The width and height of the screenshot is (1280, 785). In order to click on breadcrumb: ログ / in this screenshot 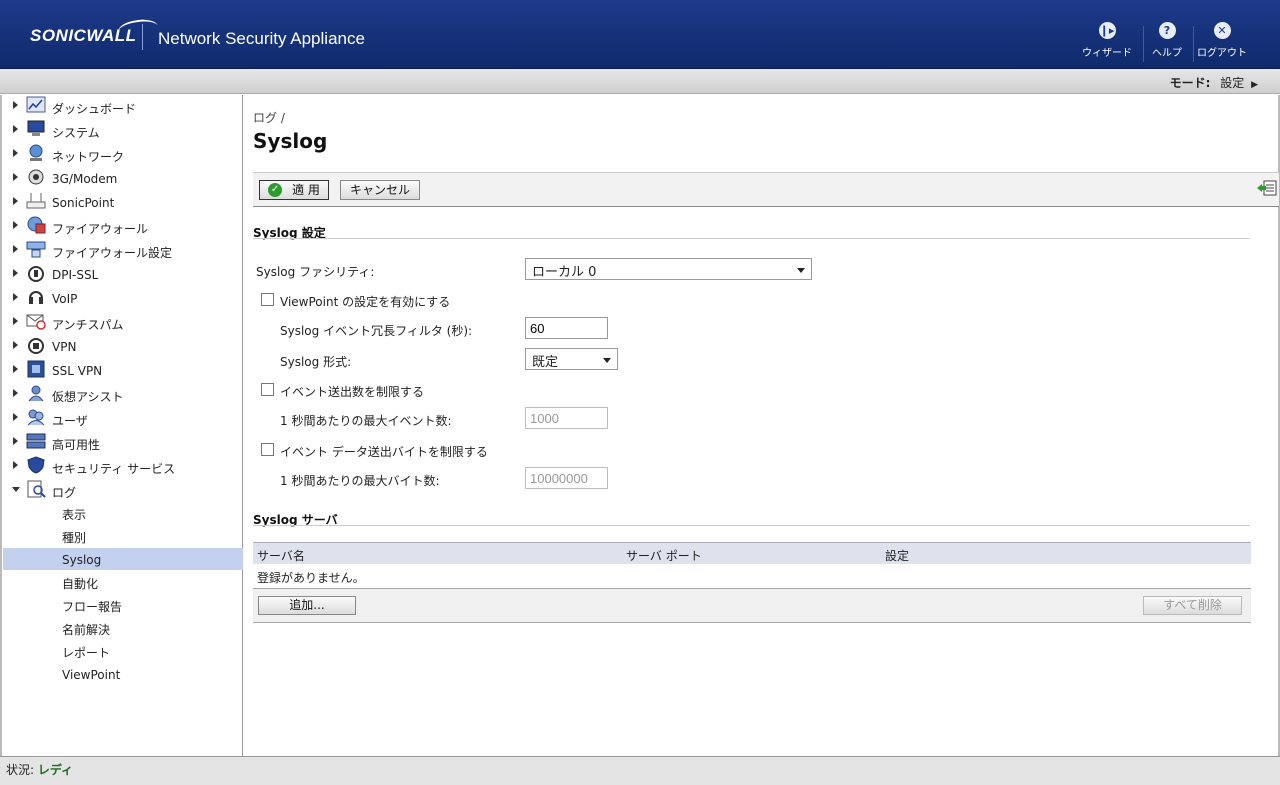, I will do `click(269, 117)`.